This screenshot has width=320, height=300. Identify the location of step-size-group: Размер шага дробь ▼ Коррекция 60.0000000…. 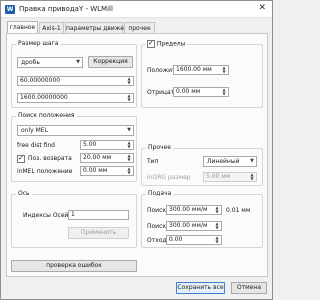
(74, 74).